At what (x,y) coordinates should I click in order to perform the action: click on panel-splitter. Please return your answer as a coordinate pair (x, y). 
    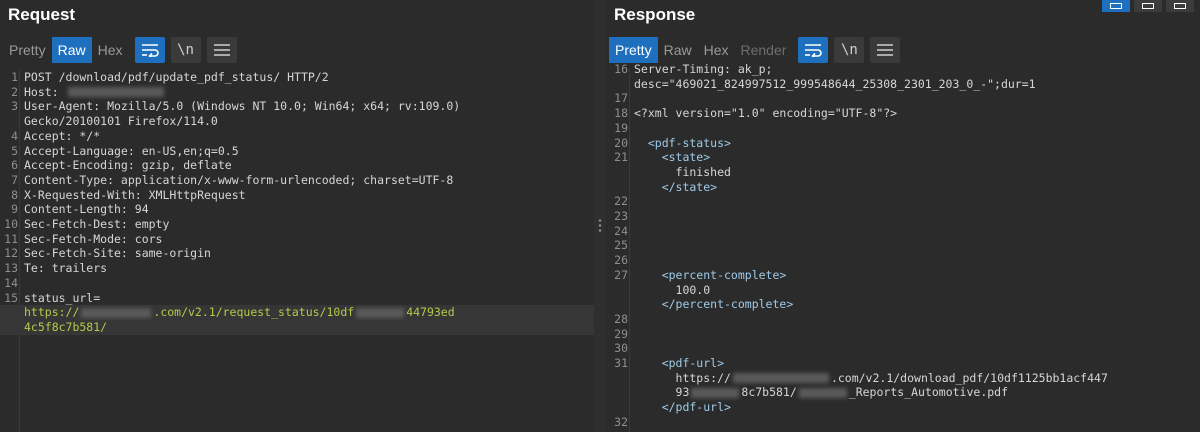
    Looking at the image, I should click on (600, 216).